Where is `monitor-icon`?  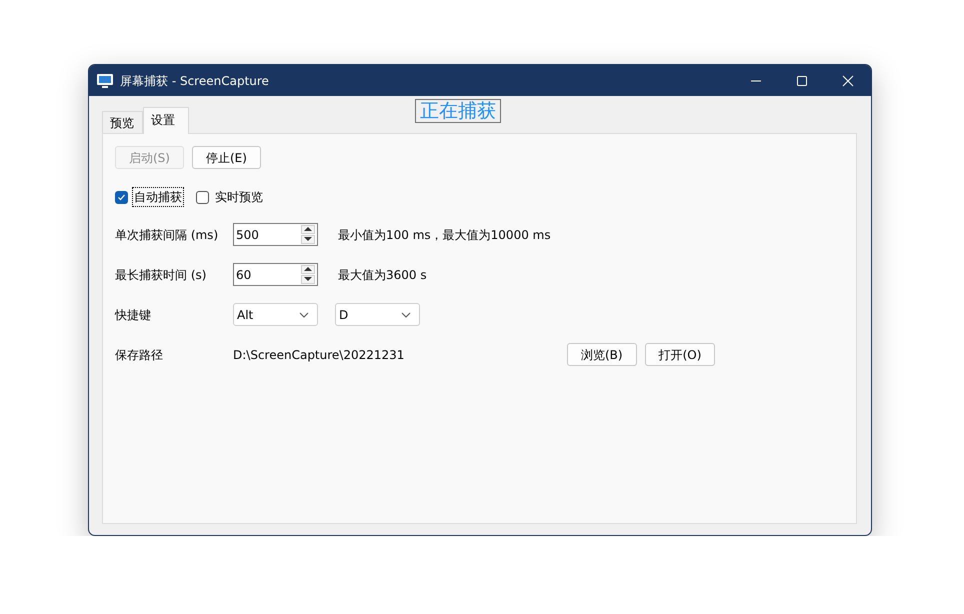
monitor-icon is located at coordinates (105, 80).